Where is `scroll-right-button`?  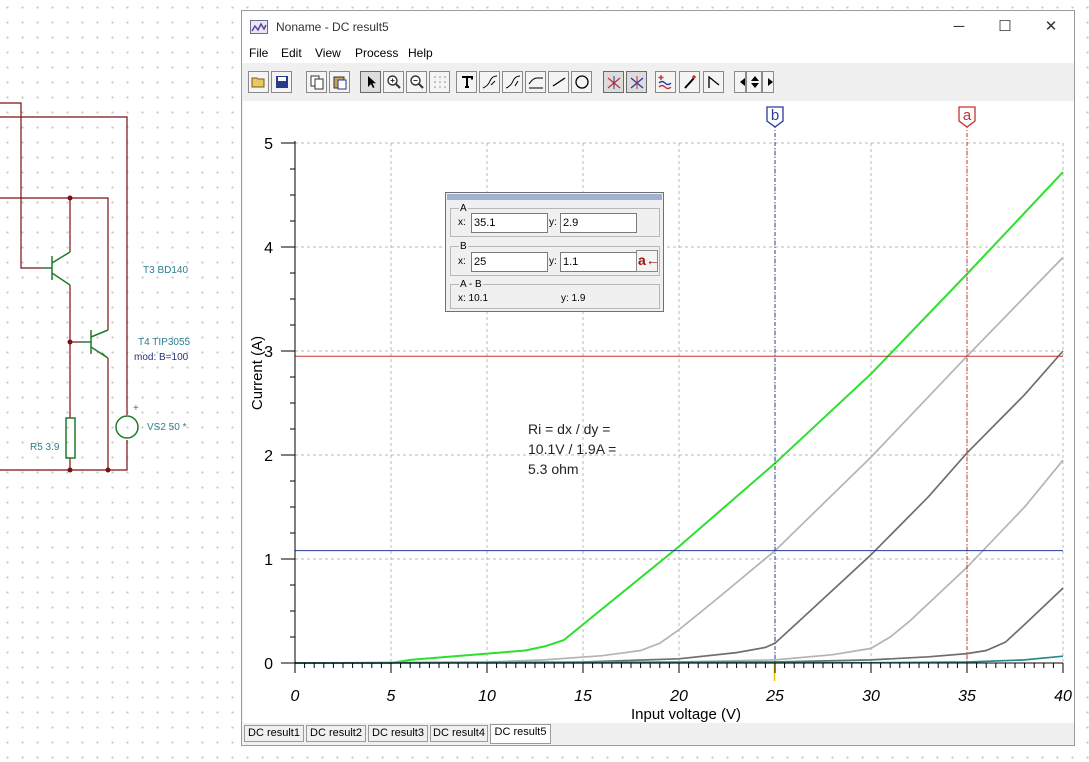
scroll-right-button is located at coordinates (768, 82).